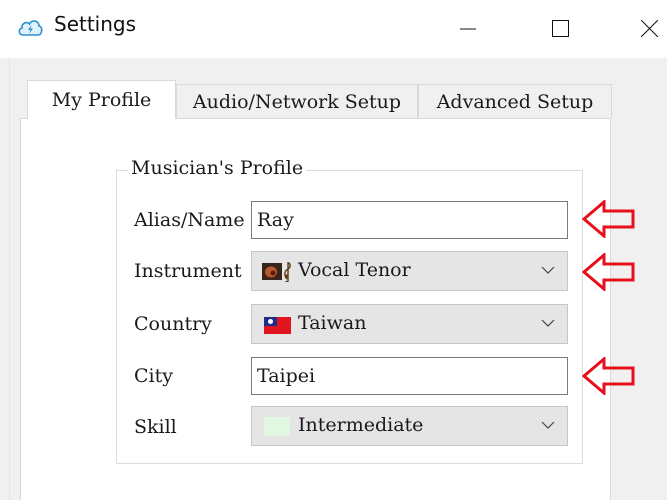  I want to click on group-title: Musician's Profile, so click(217, 168).